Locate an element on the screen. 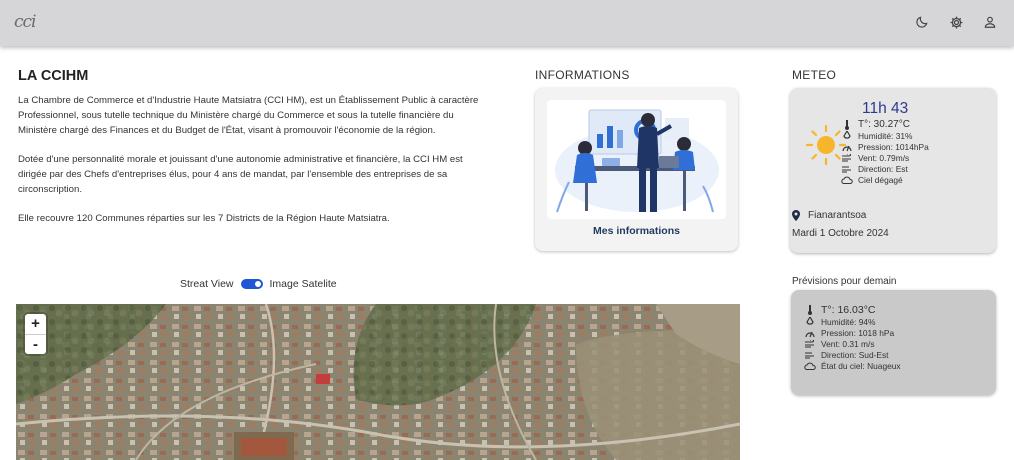 The image size is (1014, 460). forecast-pressure-value: Pression: 1018 hPa is located at coordinates (858, 332).